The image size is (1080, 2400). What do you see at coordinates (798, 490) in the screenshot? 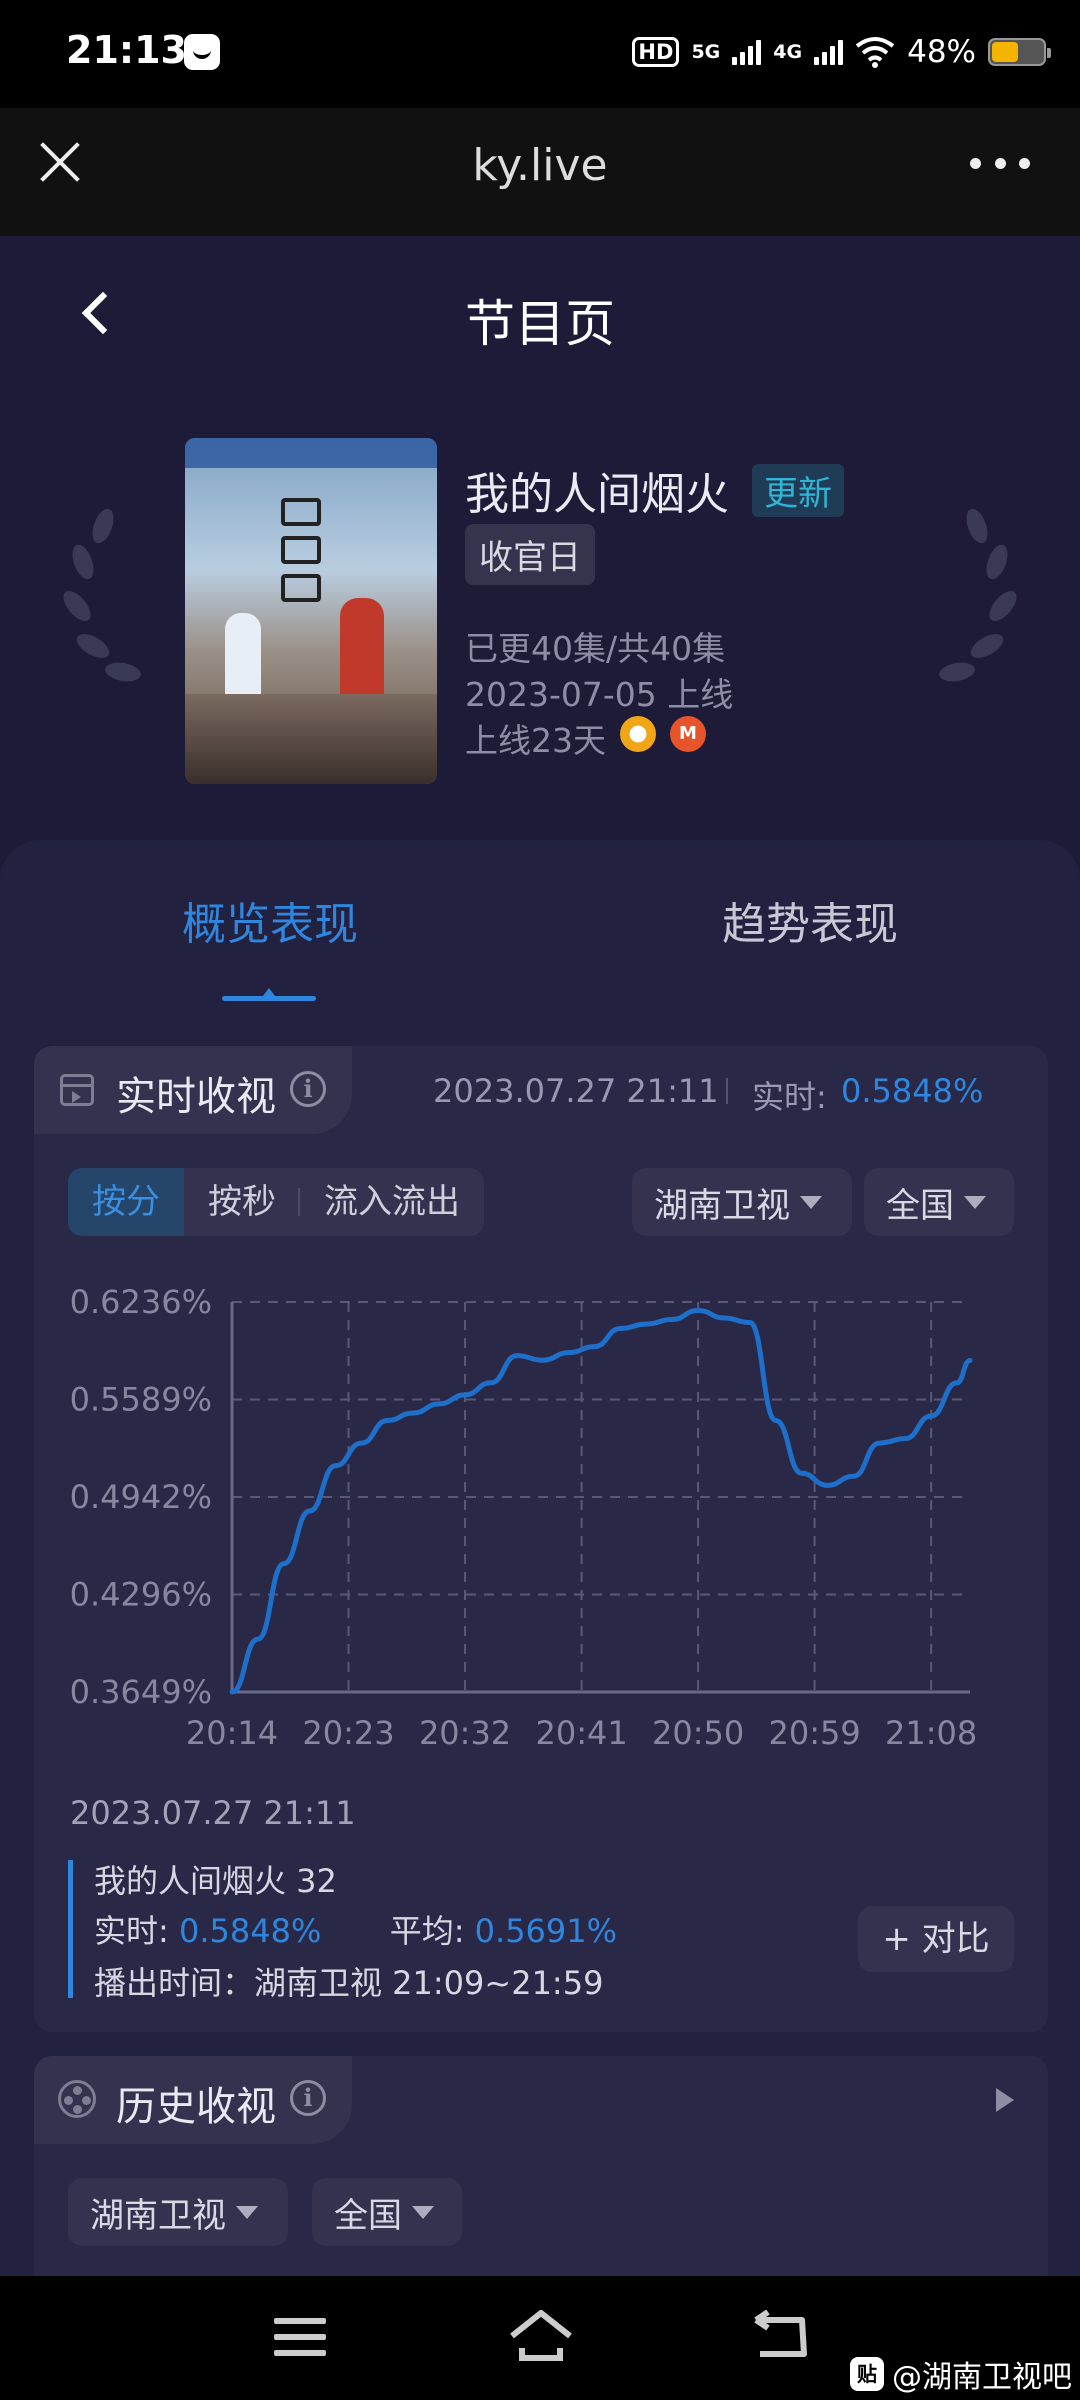
I see `update-badge: 更新` at bounding box center [798, 490].